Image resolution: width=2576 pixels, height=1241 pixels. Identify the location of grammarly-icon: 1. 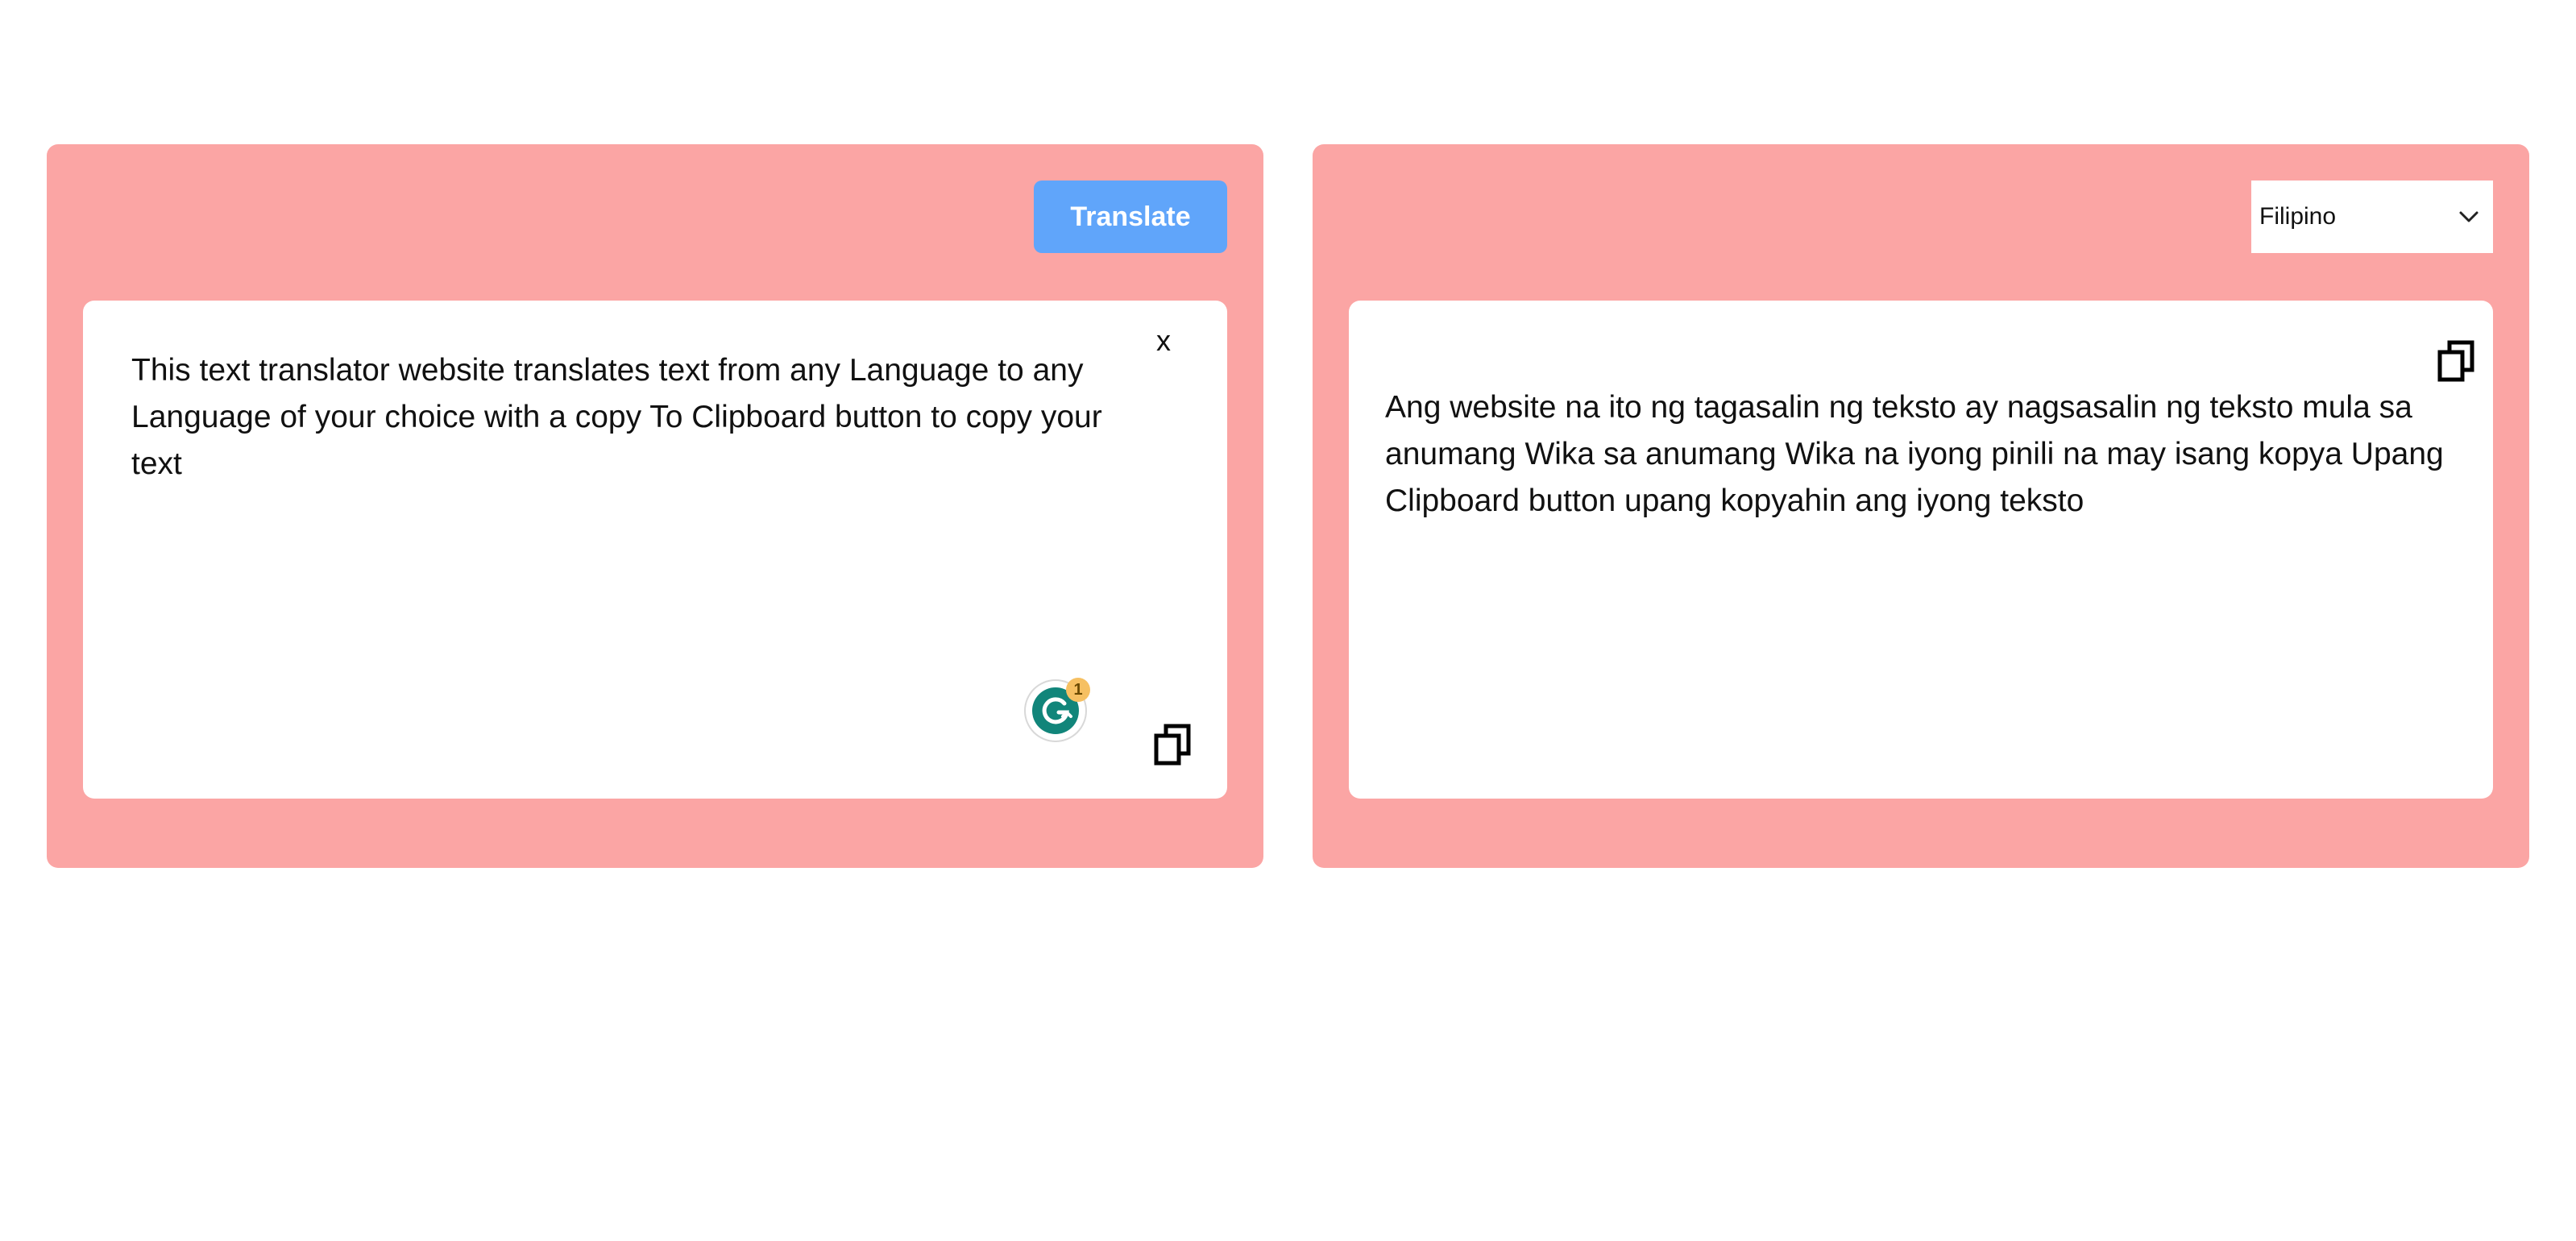
(1058, 709).